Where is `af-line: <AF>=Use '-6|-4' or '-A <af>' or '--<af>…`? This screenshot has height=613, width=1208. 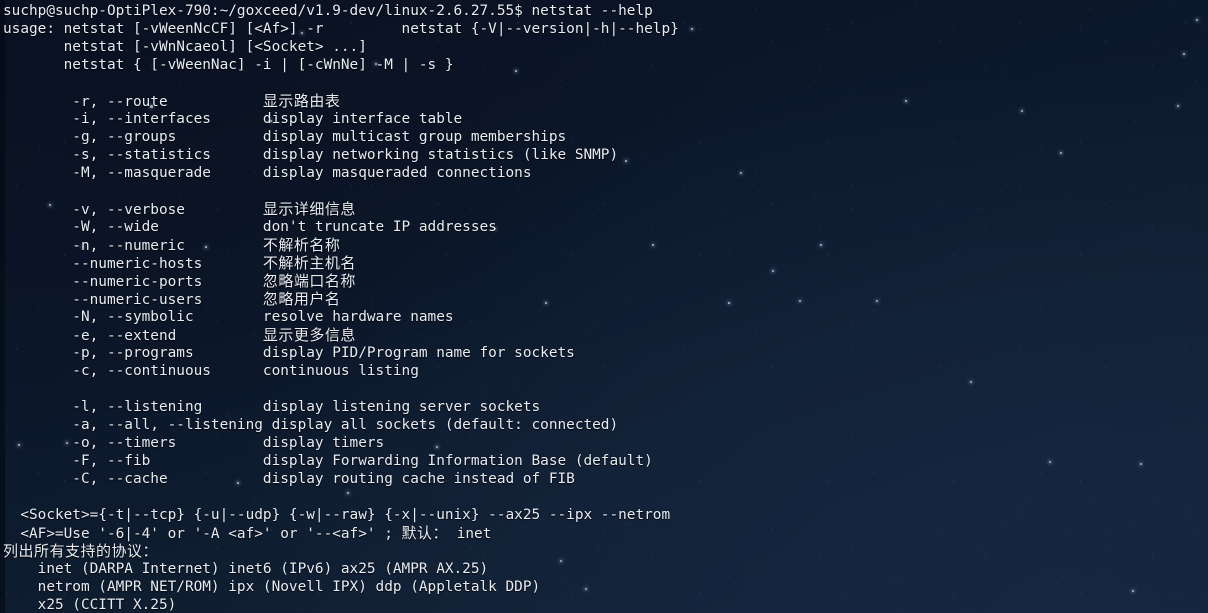
af-line: <AF>=Use '-6|-4' or '-A <af>' or '--<af>… is located at coordinates (247, 533).